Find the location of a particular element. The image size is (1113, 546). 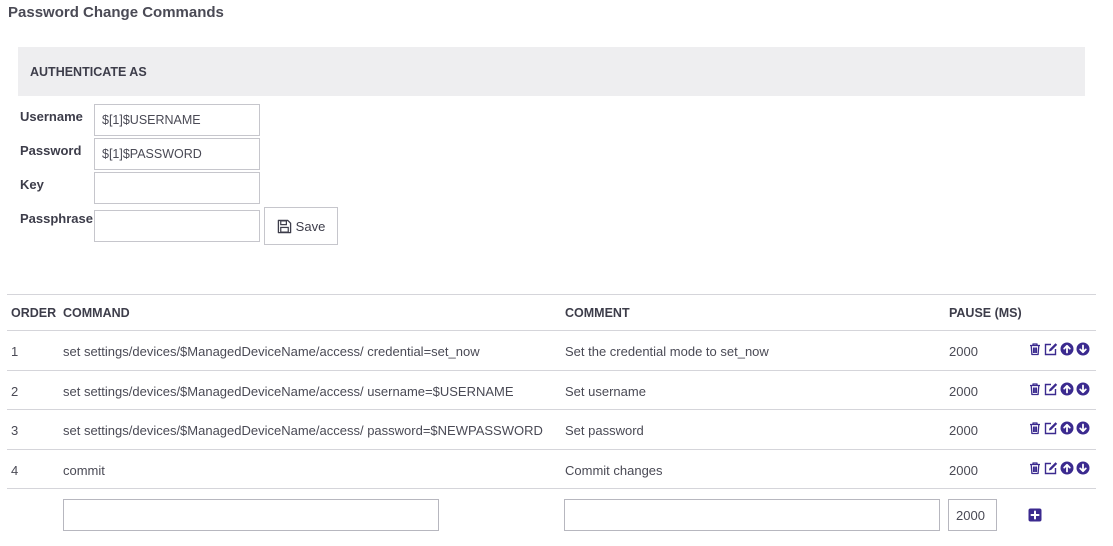

order-header: ORDER is located at coordinates (34, 313).